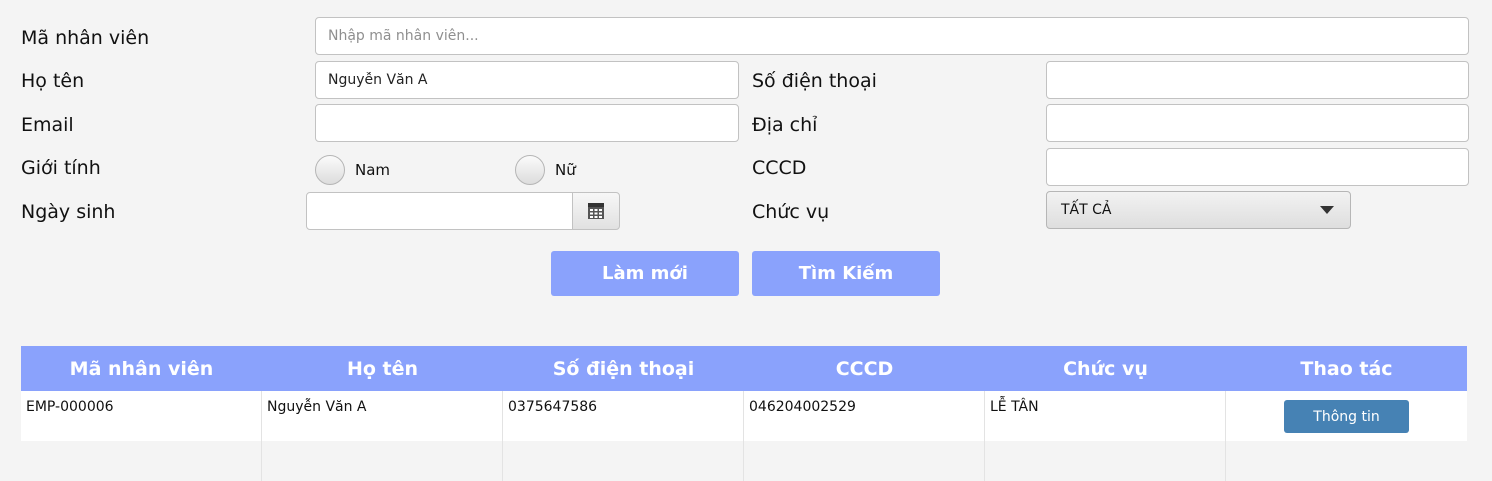 The width and height of the screenshot is (1492, 481). I want to click on gender-radio-male: Nam, so click(352, 170).